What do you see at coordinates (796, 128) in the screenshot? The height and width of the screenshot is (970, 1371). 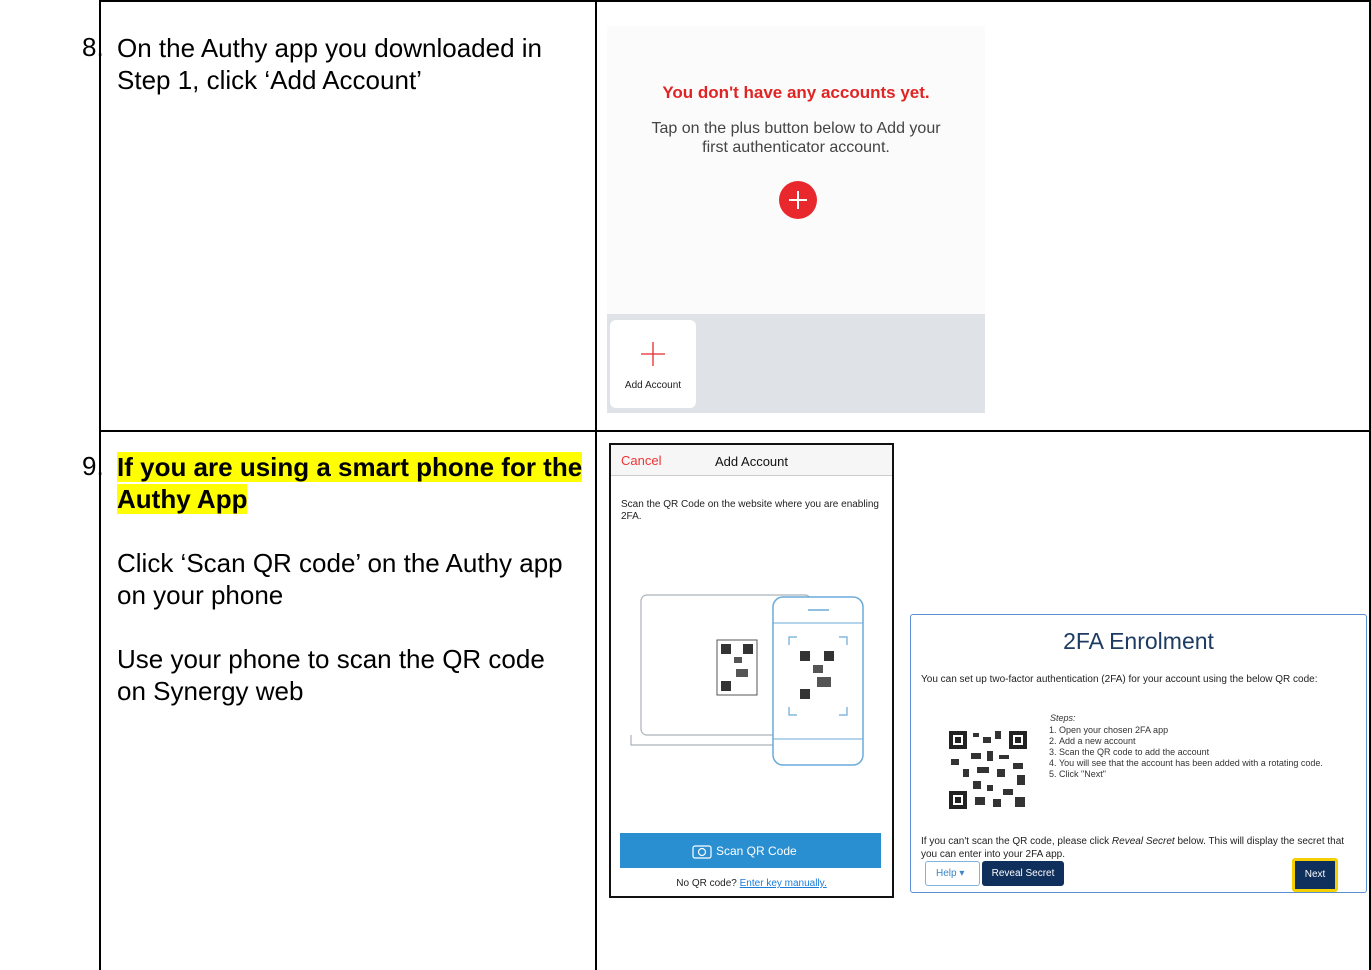 I see `no-accounts-subtitle-line-1: Tap on the plus button below to Add your` at bounding box center [796, 128].